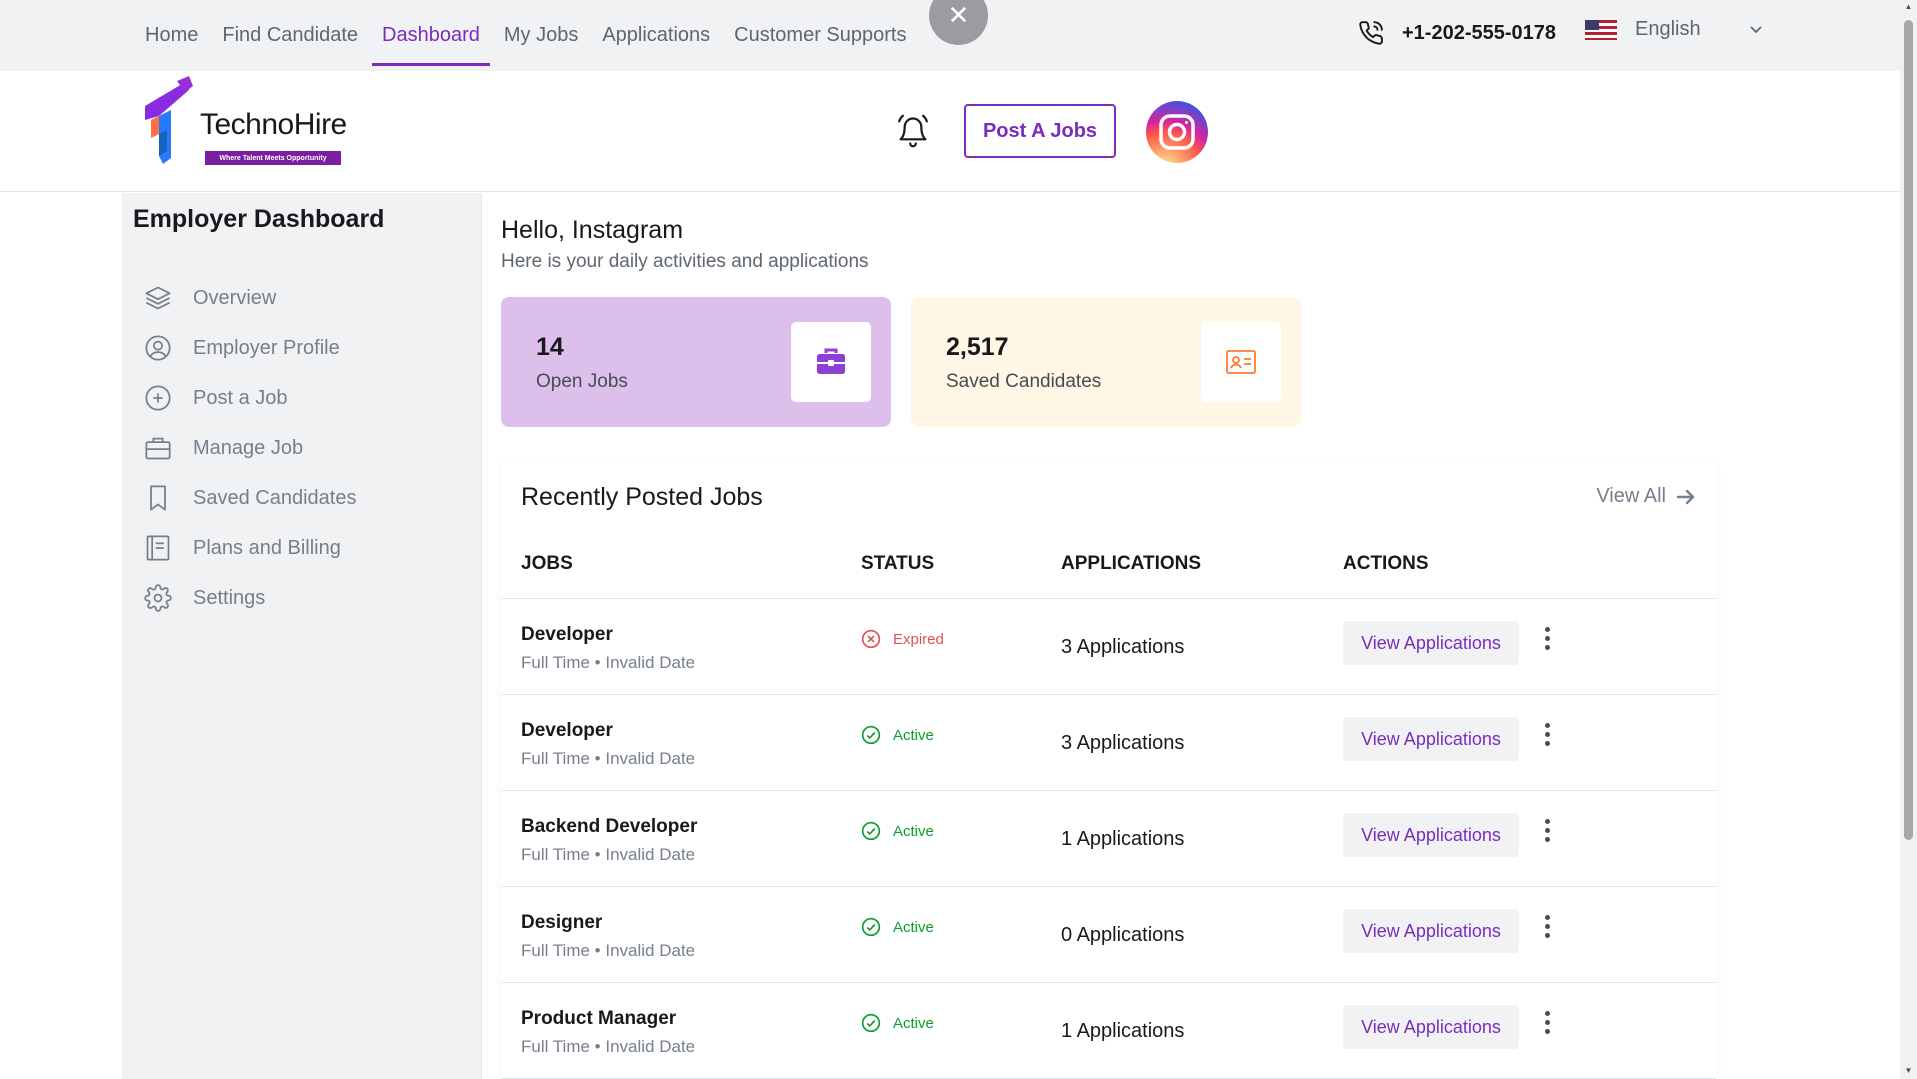 The width and height of the screenshot is (1917, 1079). Describe the element at coordinates (1386, 563) in the screenshot. I see `column-header-actions: ACTIONS` at that location.